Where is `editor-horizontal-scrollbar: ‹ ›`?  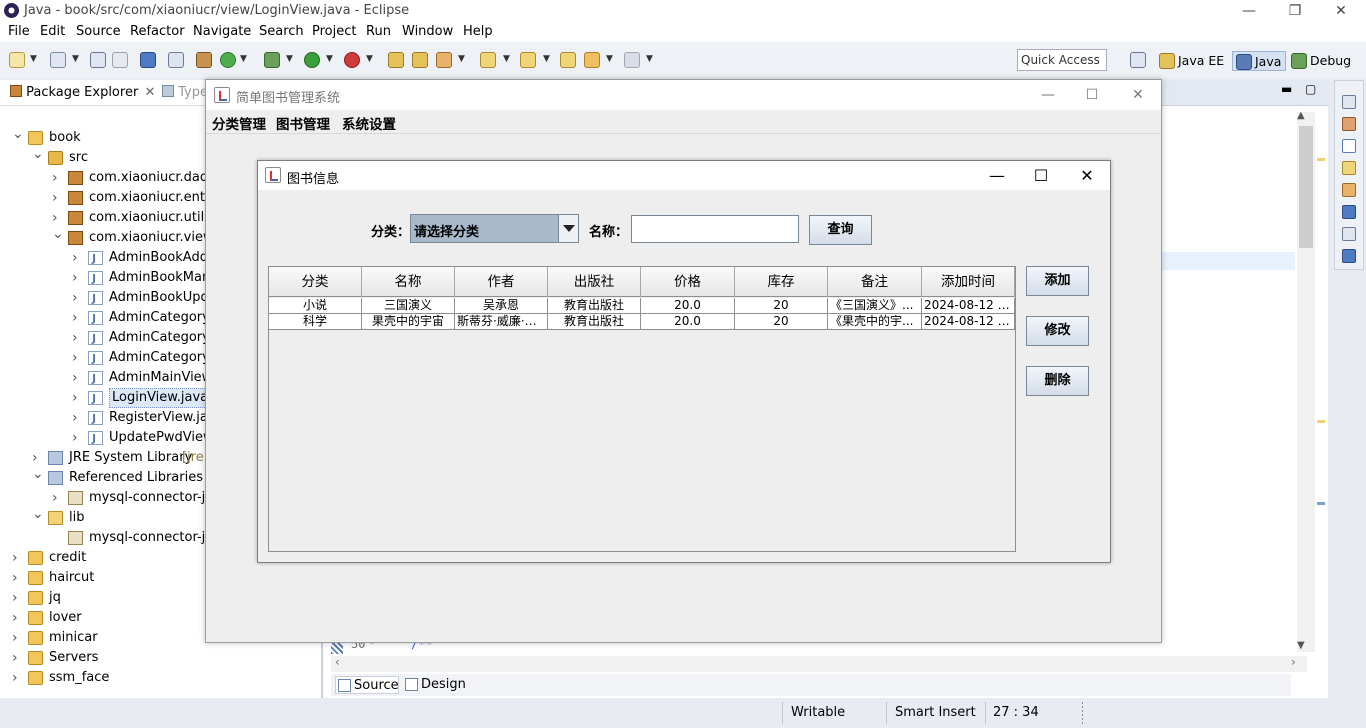 editor-horizontal-scrollbar: ‹ › is located at coordinates (819, 663).